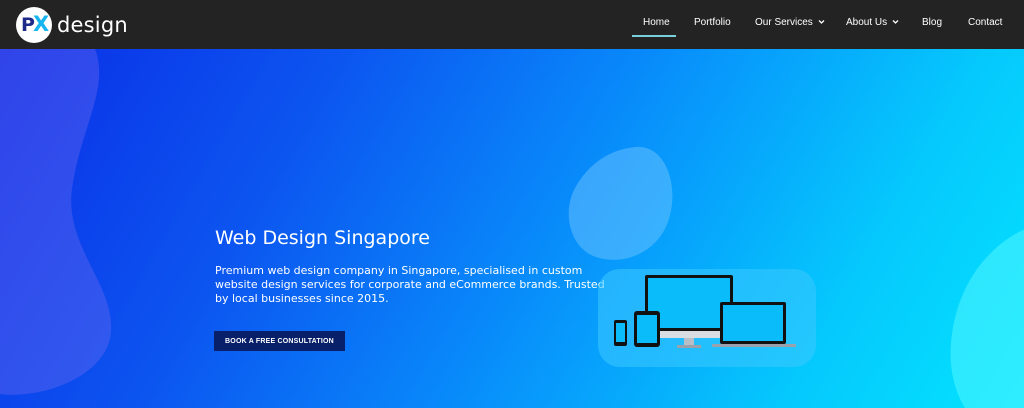 This screenshot has width=1024, height=408. Describe the element at coordinates (707, 318) in the screenshot. I see `responsive-devices-icon` at that location.